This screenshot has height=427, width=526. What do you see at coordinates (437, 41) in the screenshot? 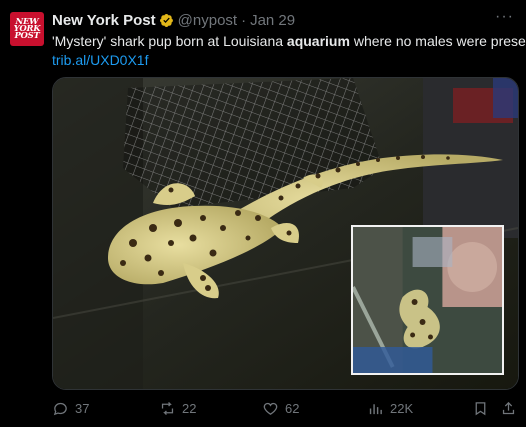
I see `tweet-text-end: where no males were present` at bounding box center [437, 41].